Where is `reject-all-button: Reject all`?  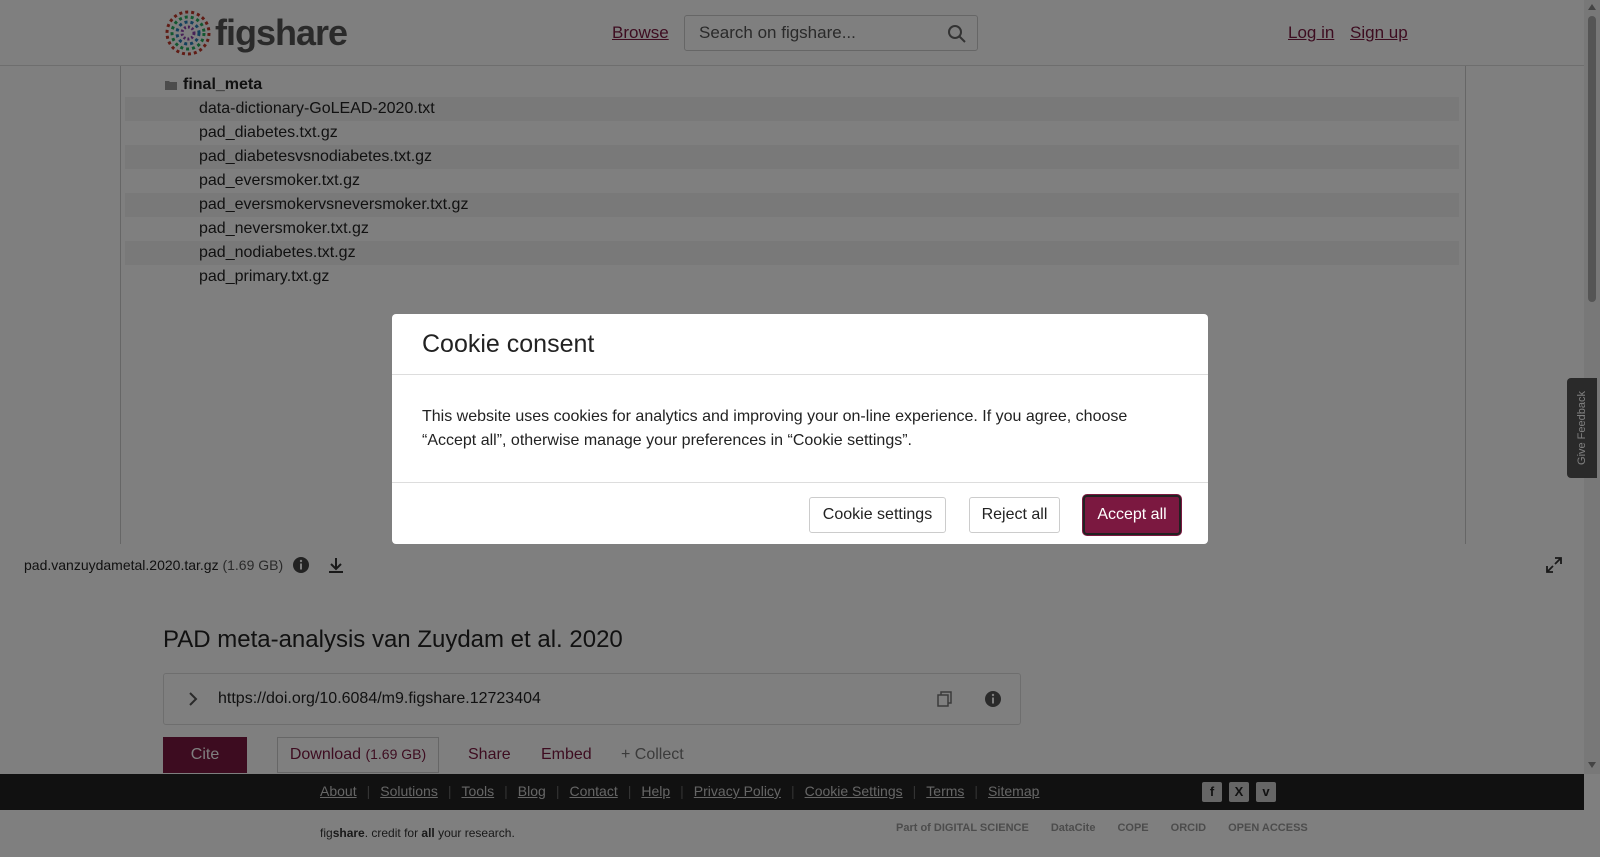
reject-all-button: Reject all is located at coordinates (1014, 515).